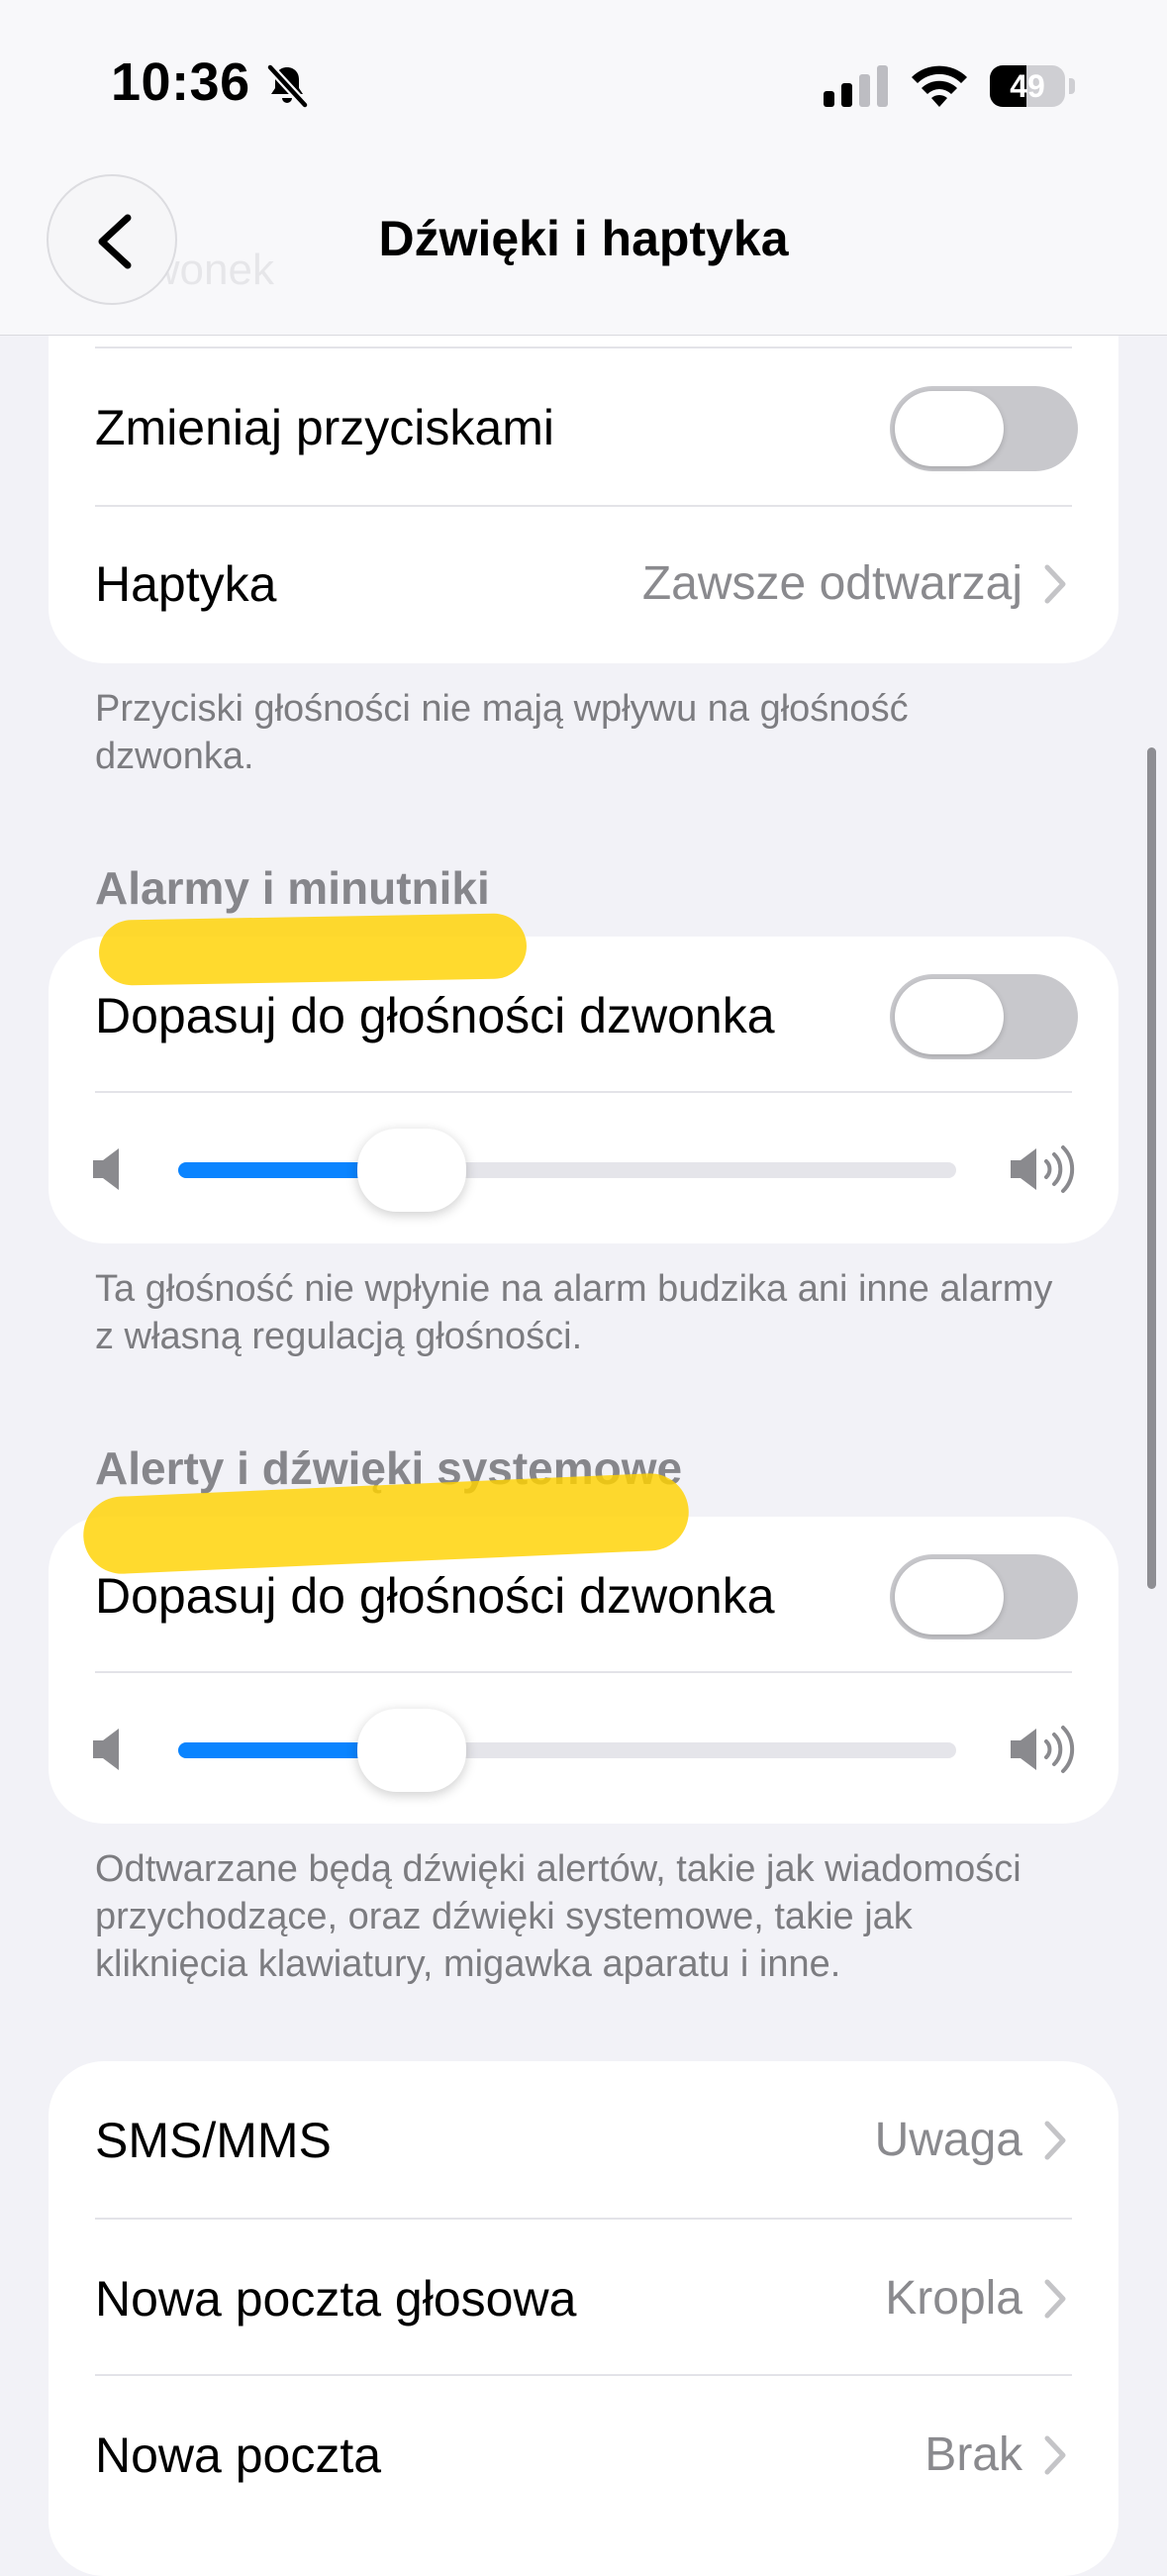 Image resolution: width=1167 pixels, height=2576 pixels. What do you see at coordinates (584, 2140) in the screenshot?
I see `sound-row-sms: SMS/MMS Uwaga` at bounding box center [584, 2140].